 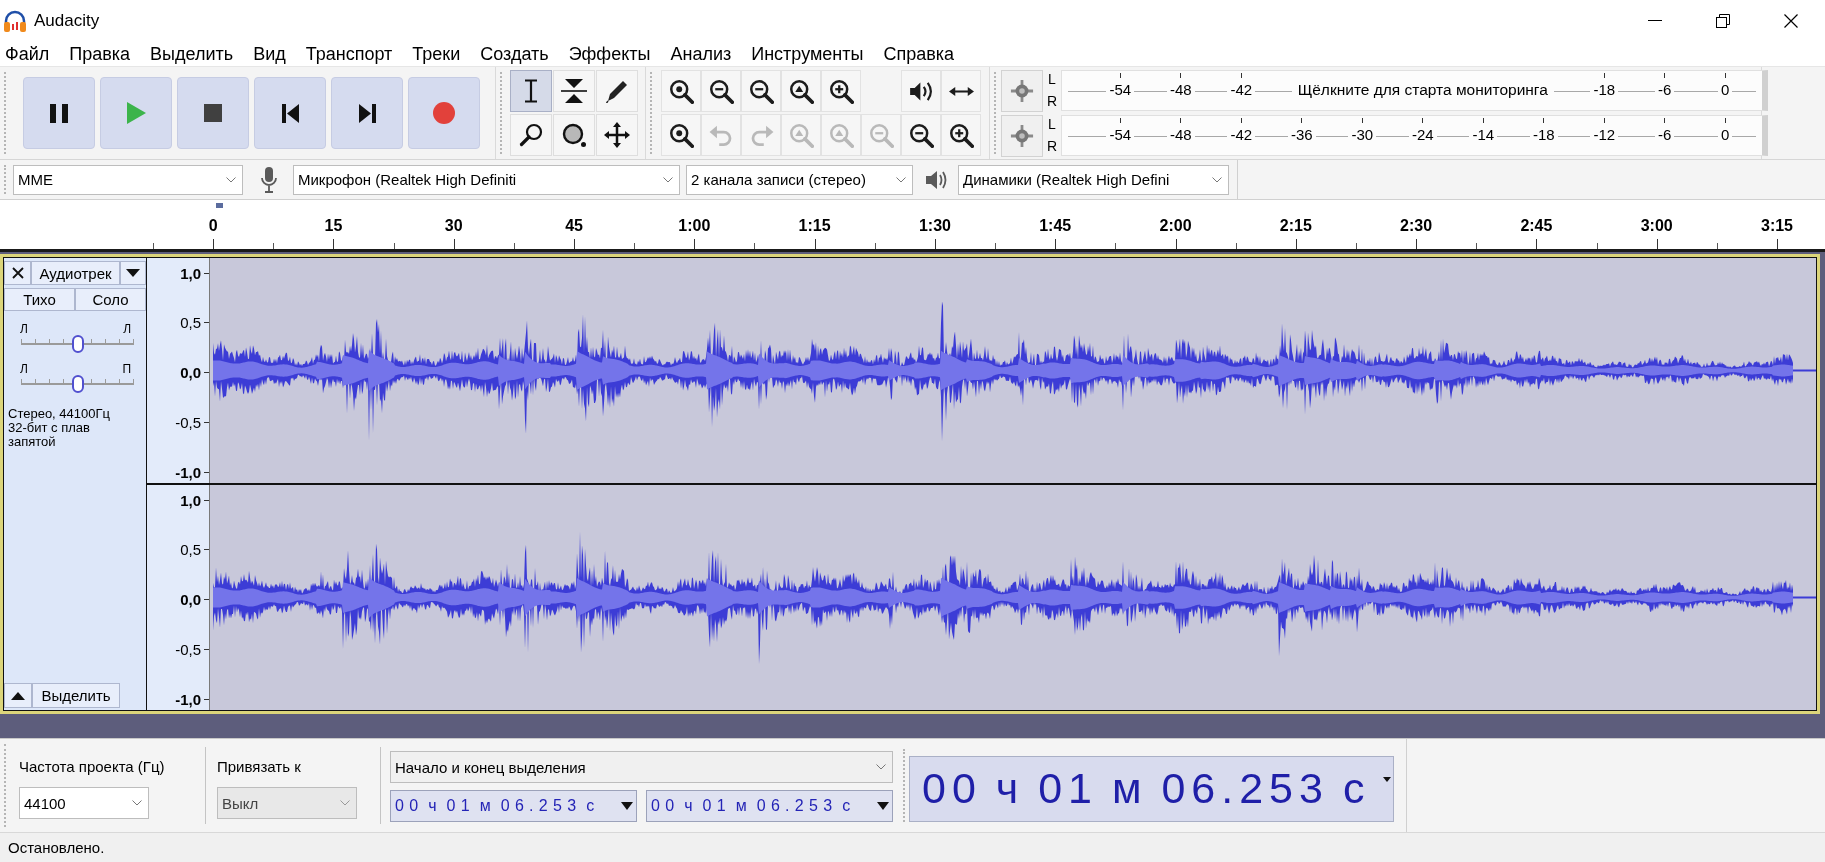 I want to click on menu-item: Справка, so click(x=919, y=53).